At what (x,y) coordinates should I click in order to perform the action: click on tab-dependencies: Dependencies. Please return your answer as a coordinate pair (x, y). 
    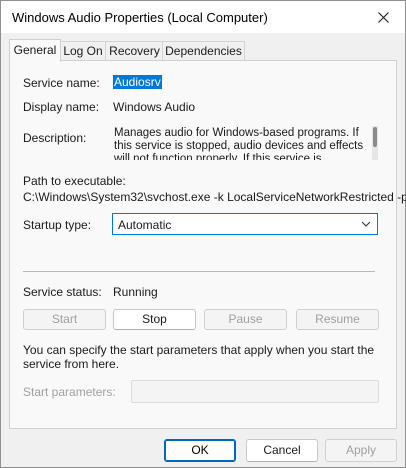
    Looking at the image, I should click on (203, 51).